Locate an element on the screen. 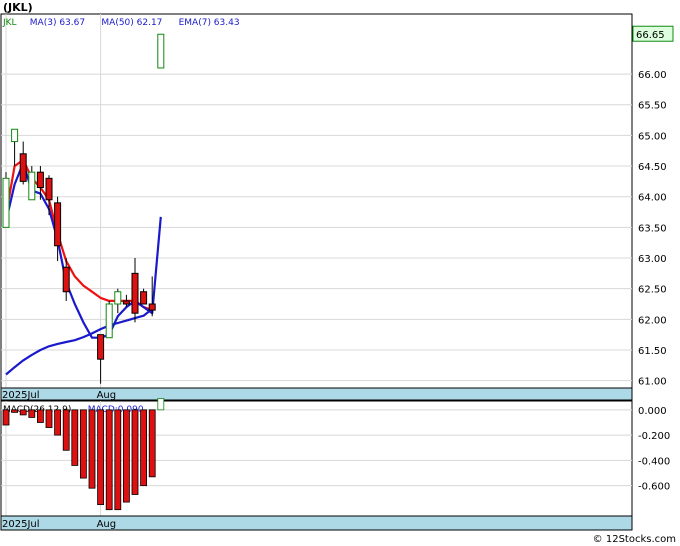  last-price-label: 66.65 is located at coordinates (653, 33).